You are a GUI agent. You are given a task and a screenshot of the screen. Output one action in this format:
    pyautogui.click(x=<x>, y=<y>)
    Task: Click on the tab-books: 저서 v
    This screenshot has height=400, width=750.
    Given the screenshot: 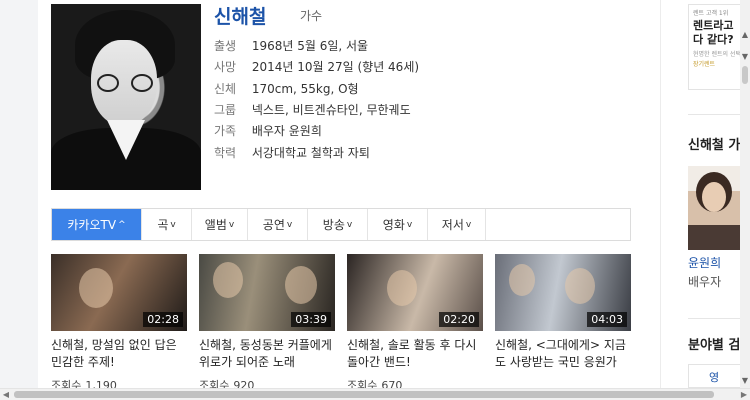 What is the action you would take?
    pyautogui.click(x=457, y=224)
    